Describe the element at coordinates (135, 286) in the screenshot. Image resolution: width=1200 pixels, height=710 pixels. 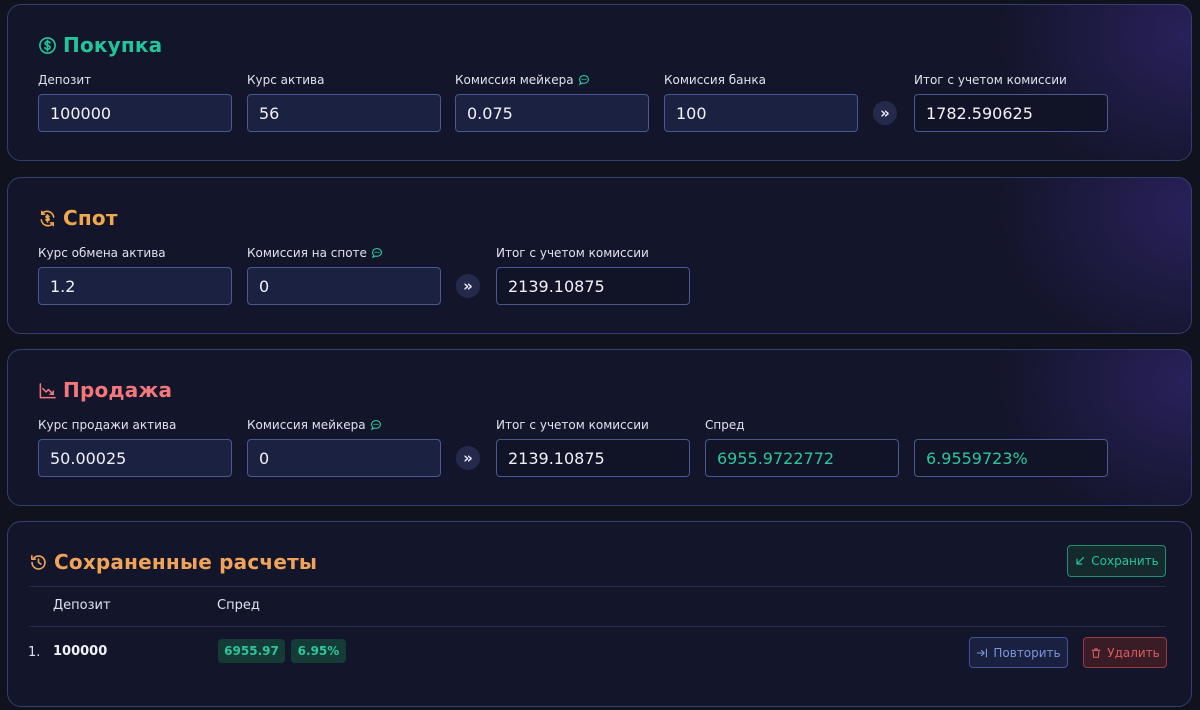
I see `exchange-rate-input: 1.2` at that location.